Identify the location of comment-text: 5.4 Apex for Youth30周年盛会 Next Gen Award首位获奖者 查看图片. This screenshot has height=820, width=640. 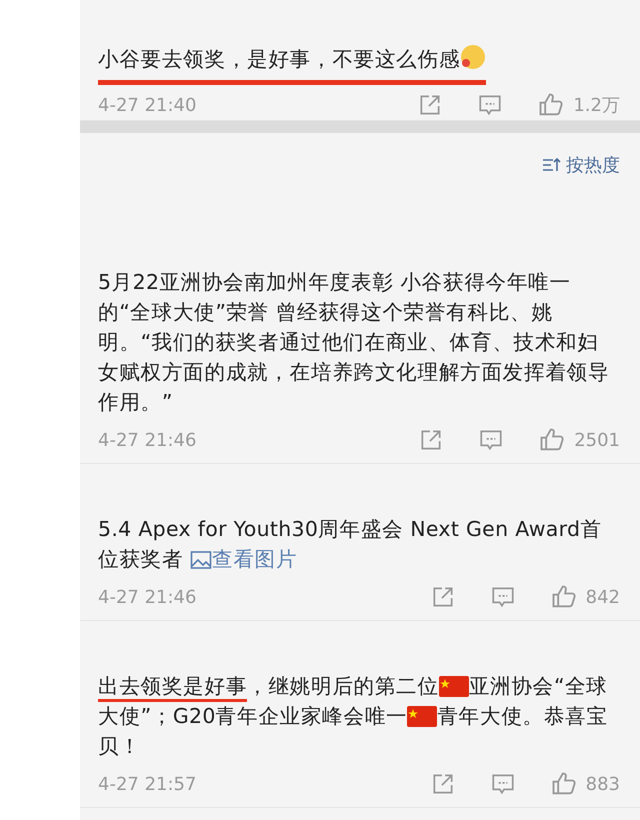
(350, 544).